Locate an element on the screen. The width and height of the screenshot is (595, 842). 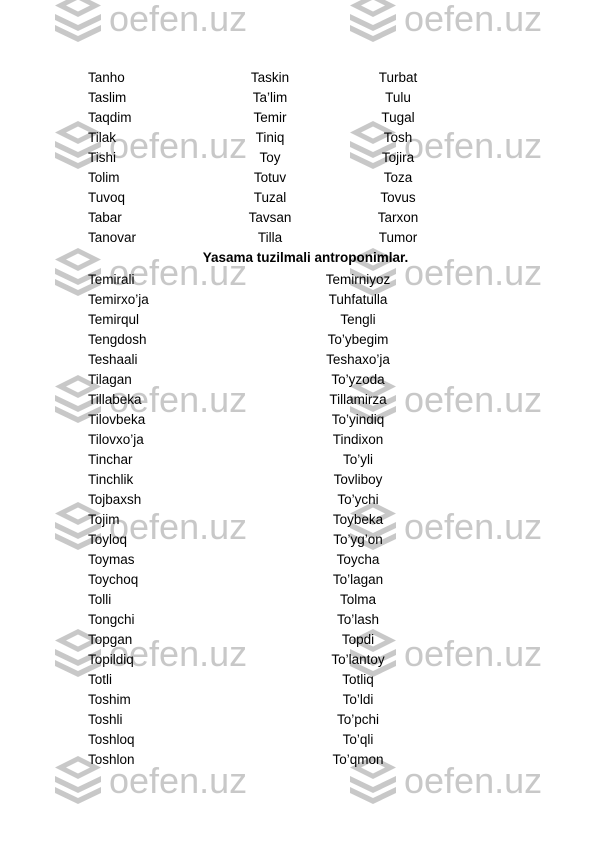
simple_names_table-cell: Tuzal is located at coordinates (270, 197).